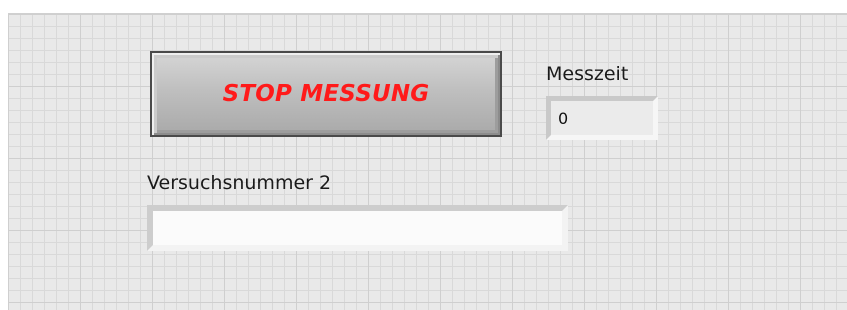 This screenshot has height=310, width=847. I want to click on versuchsnummer-field, so click(357, 228).